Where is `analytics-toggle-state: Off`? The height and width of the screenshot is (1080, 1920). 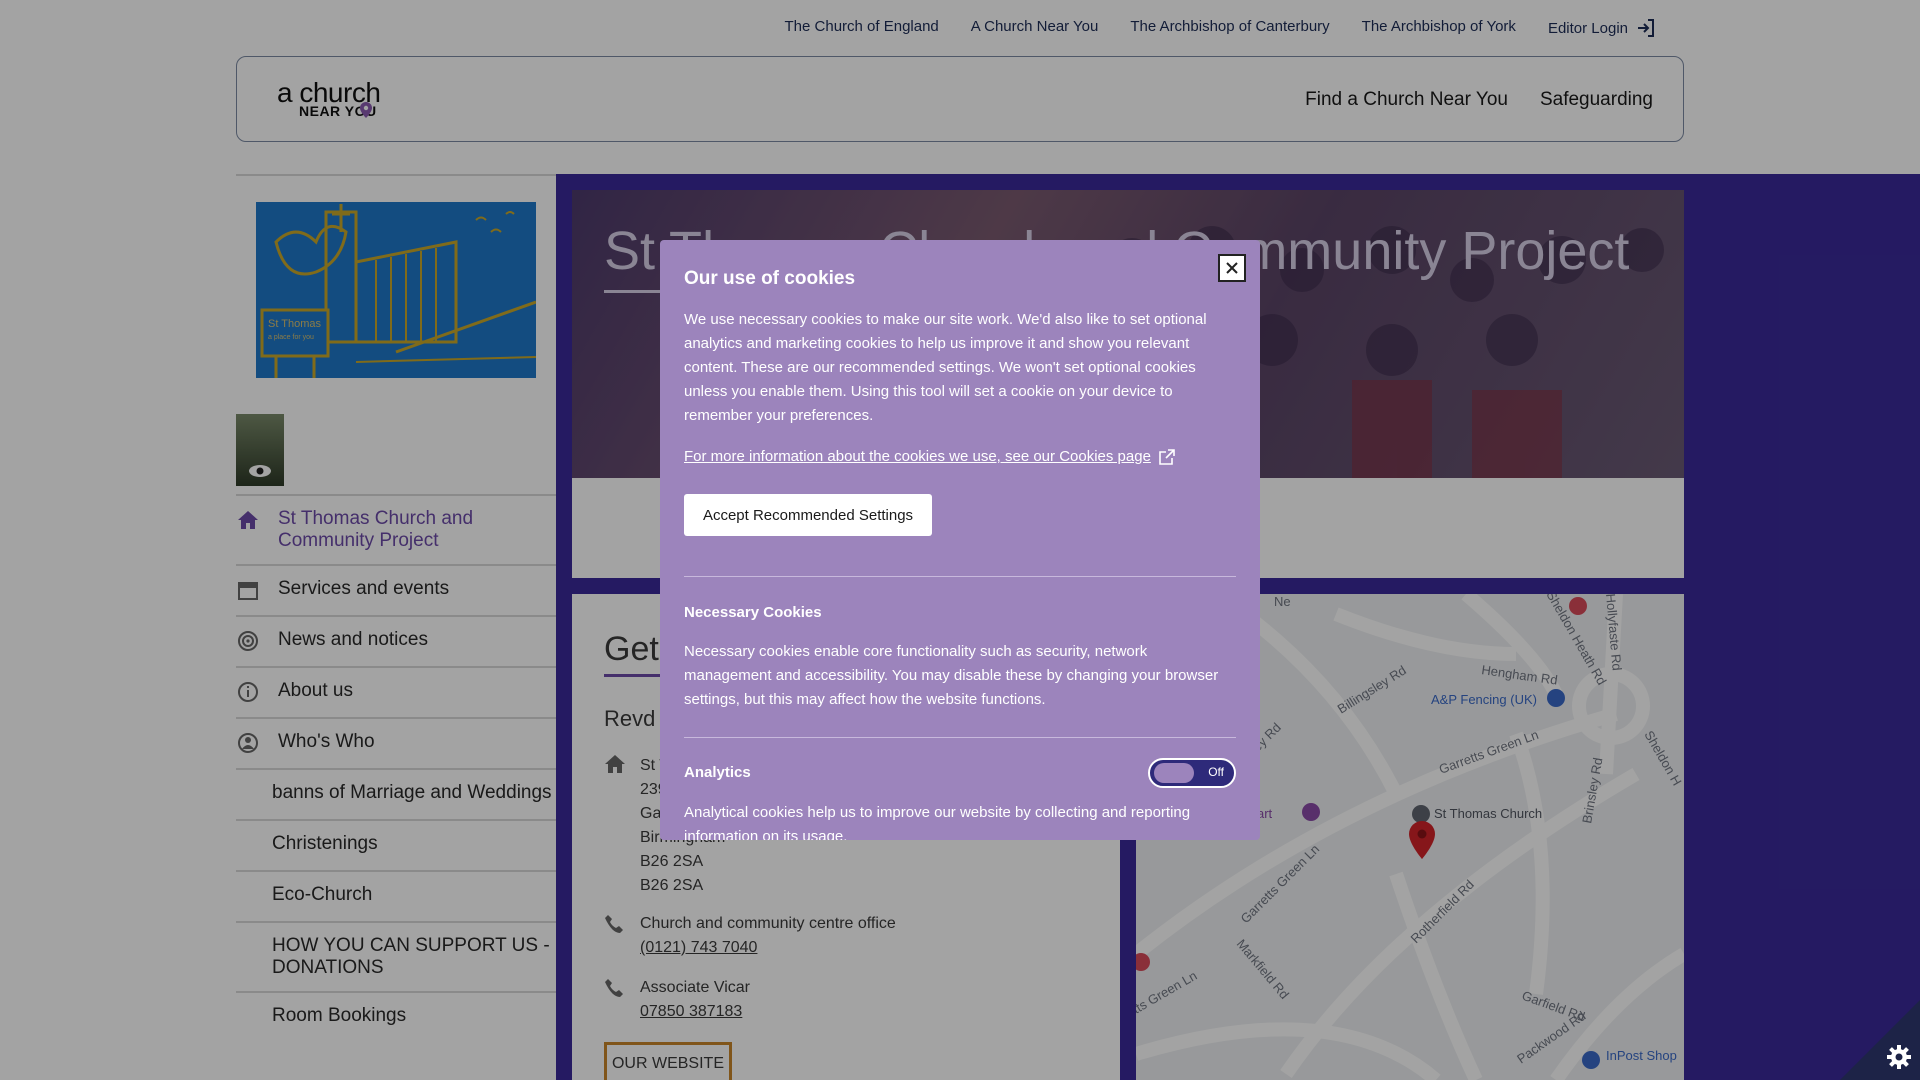 analytics-toggle-state: Off is located at coordinates (1216, 772).